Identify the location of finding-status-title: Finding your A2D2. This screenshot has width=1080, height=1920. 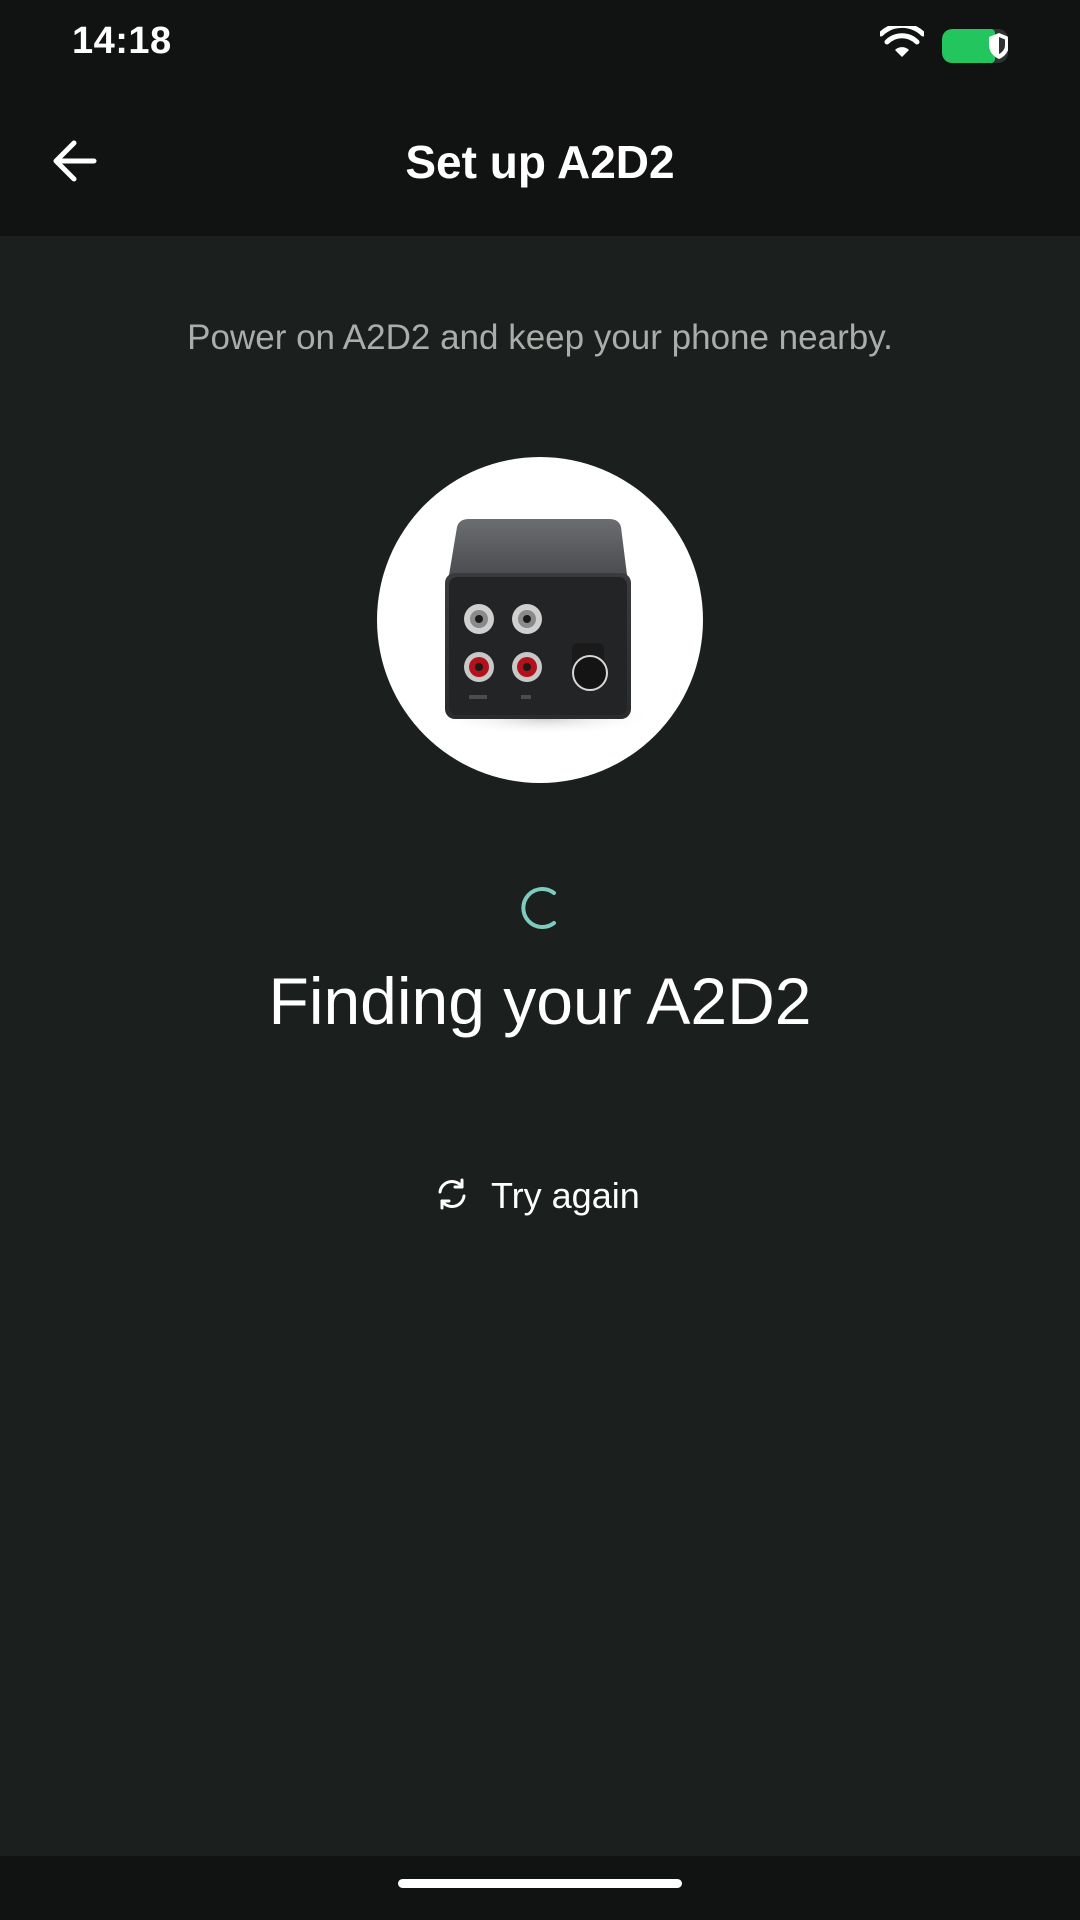
(540, 1001).